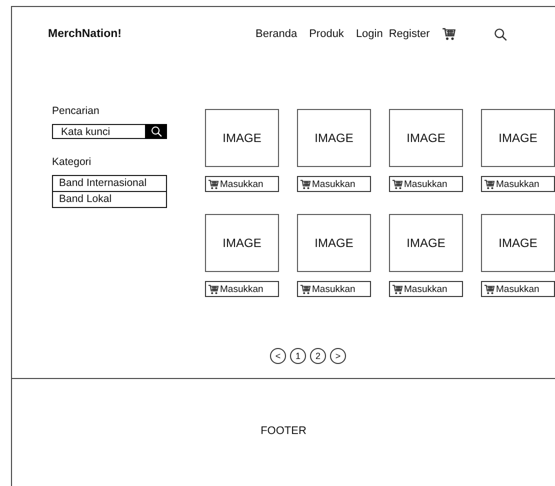  Describe the element at coordinates (298, 356) in the screenshot. I see `page-button: 1` at that location.